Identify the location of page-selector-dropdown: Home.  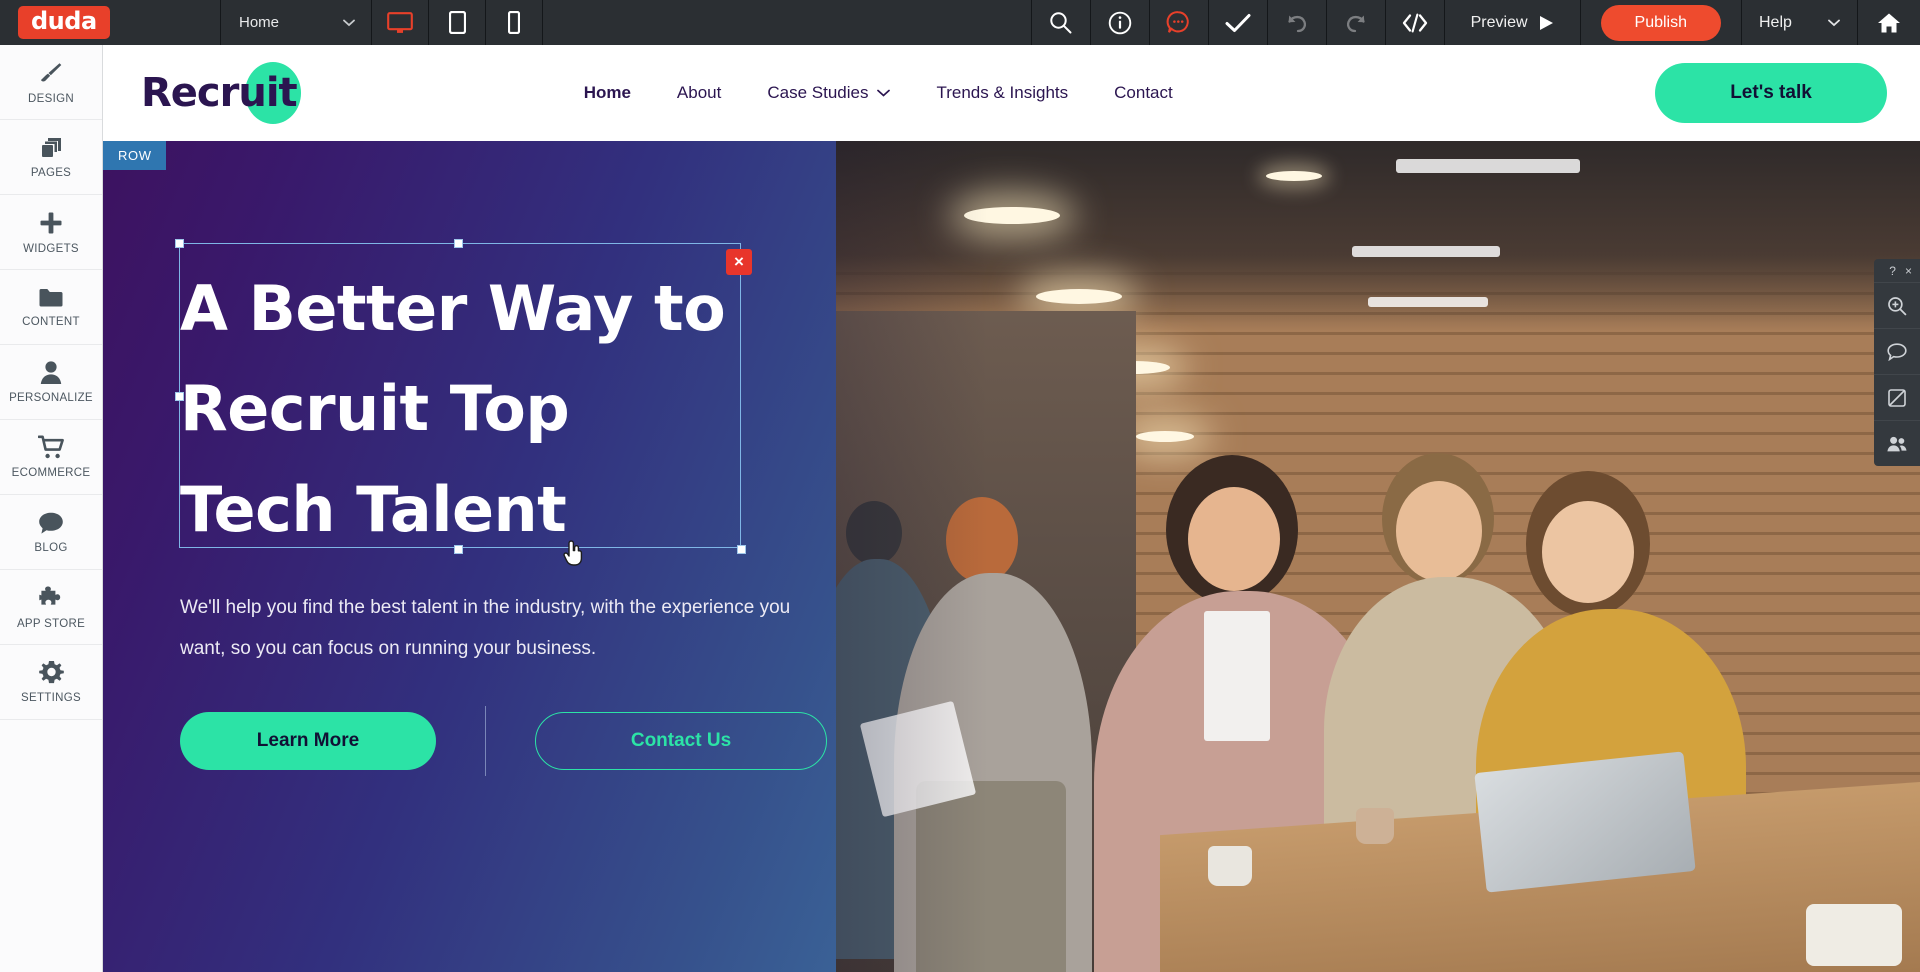
(296, 22).